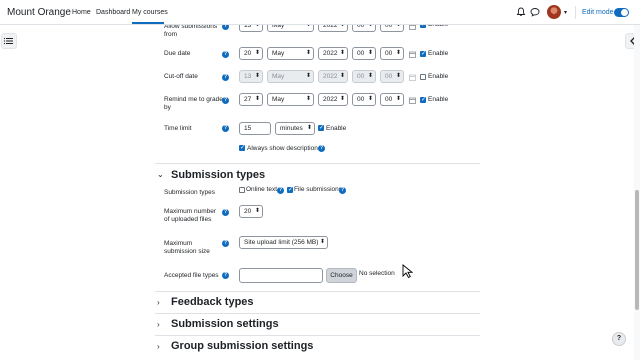 Image resolution: width=640 pixels, height=360 pixels. Describe the element at coordinates (181, 76) in the screenshot. I see `cutoff-date-label: Cut-off date` at that location.